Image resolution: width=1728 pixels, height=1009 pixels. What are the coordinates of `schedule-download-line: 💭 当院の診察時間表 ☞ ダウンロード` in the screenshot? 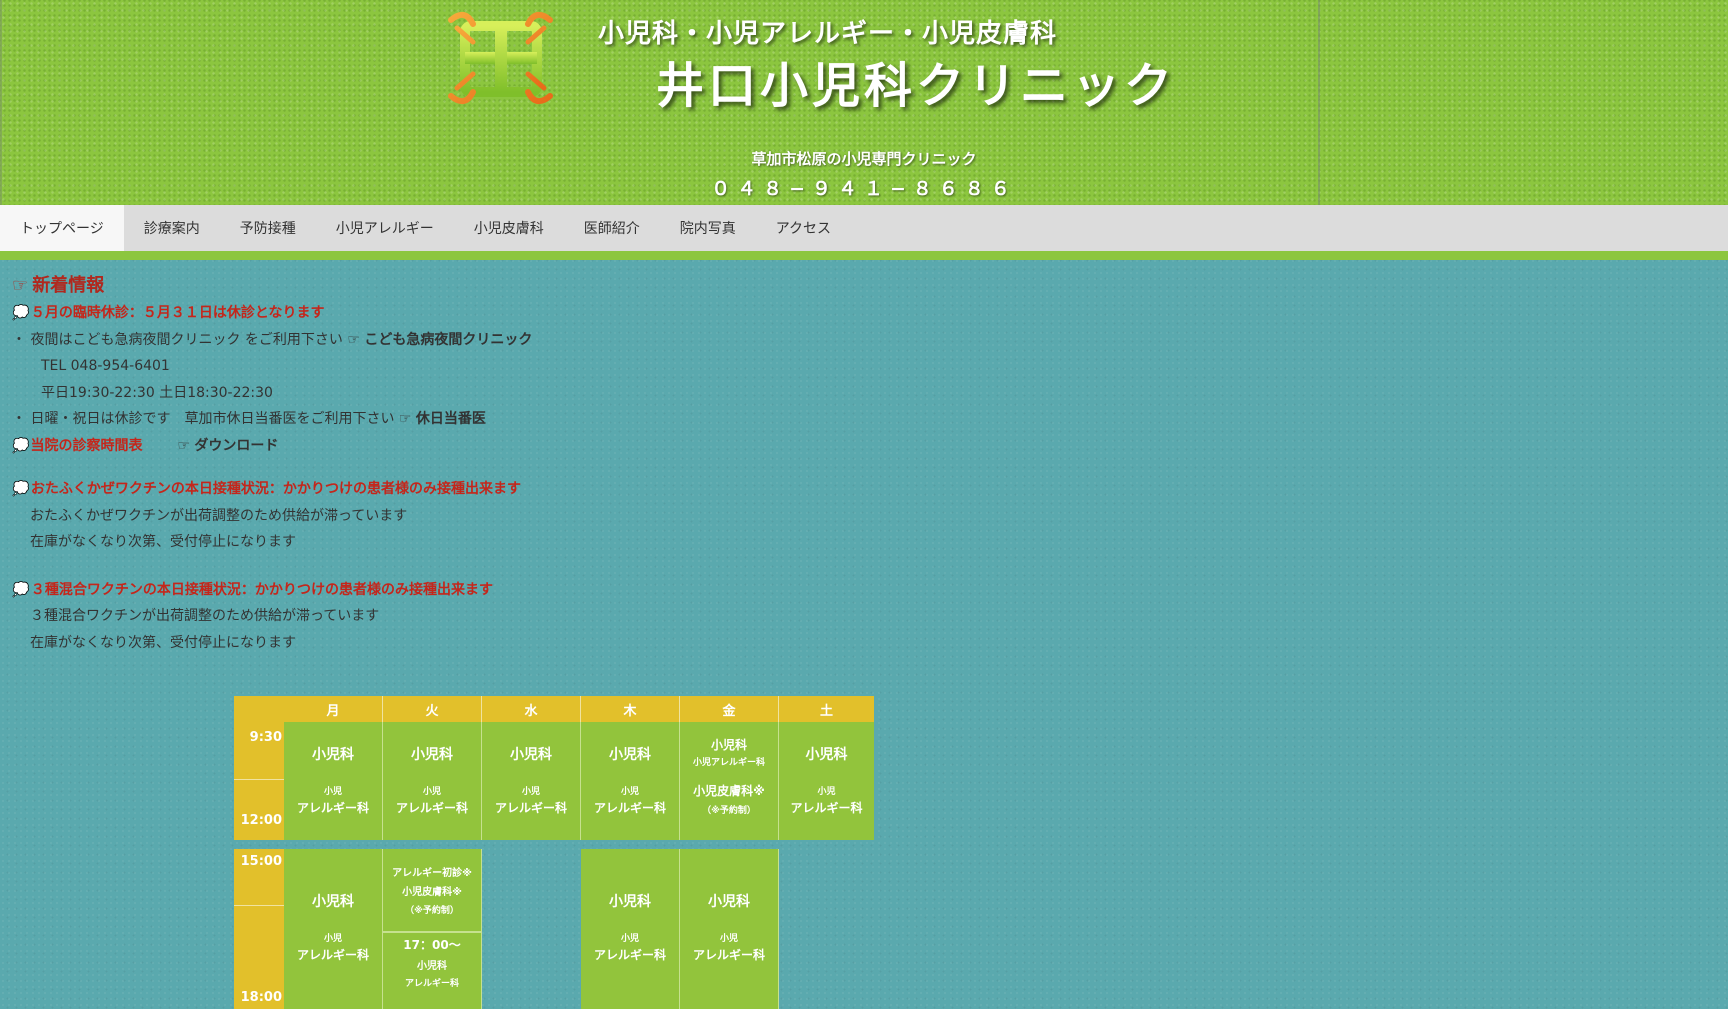 It's located at (462, 446).